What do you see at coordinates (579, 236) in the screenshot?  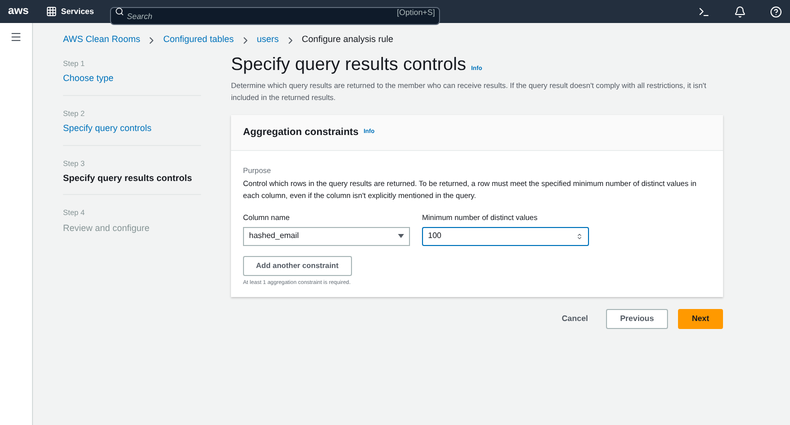 I see `stepper-icon` at bounding box center [579, 236].